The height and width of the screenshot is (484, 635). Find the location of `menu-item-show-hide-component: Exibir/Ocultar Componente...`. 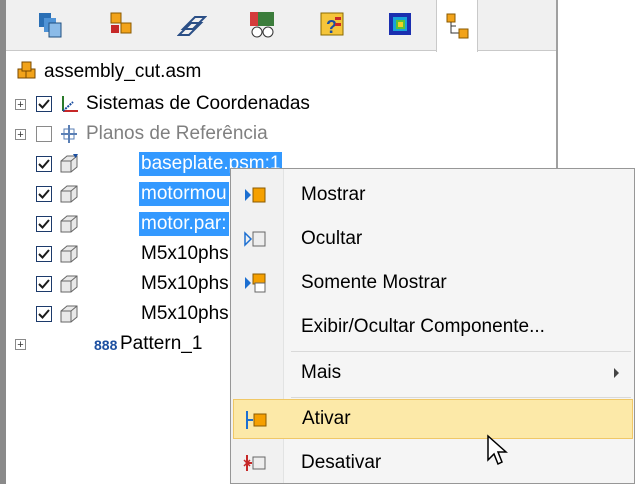

menu-item-show-hide-component: Exibir/Ocultar Componente... is located at coordinates (433, 327).